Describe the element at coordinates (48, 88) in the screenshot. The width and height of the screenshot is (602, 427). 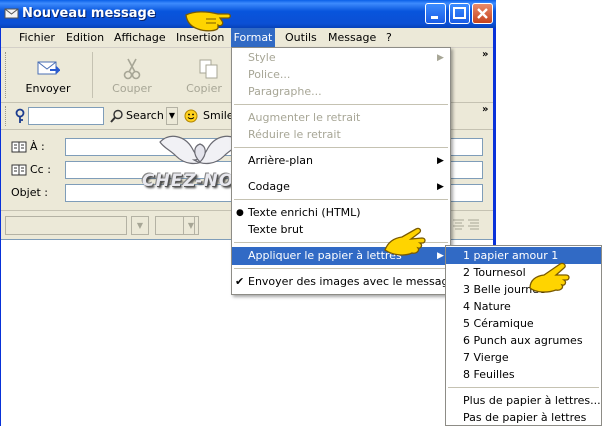
I see `send-label: Envoyer` at that location.